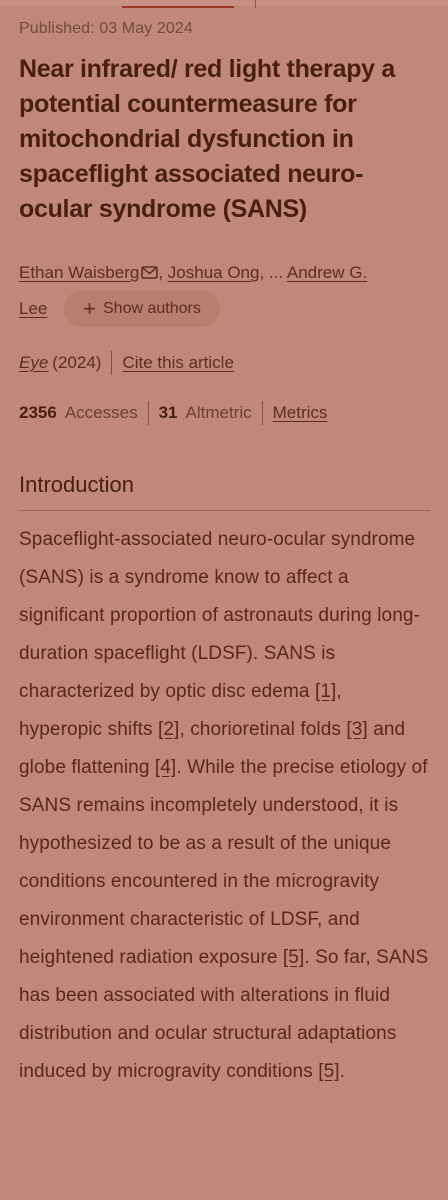 This screenshot has width=448, height=1200. I want to click on journal-link: Eye, so click(33, 363).